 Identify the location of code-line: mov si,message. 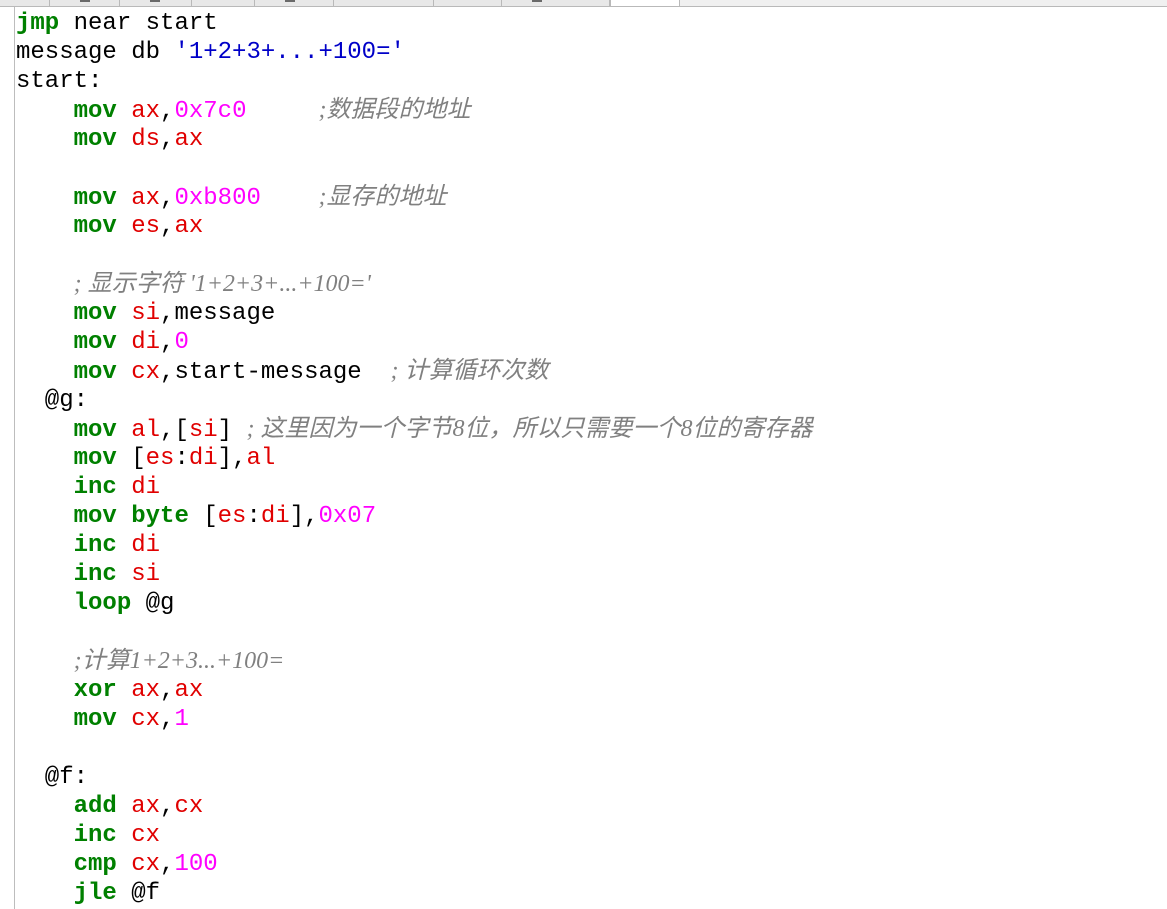
(414, 313).